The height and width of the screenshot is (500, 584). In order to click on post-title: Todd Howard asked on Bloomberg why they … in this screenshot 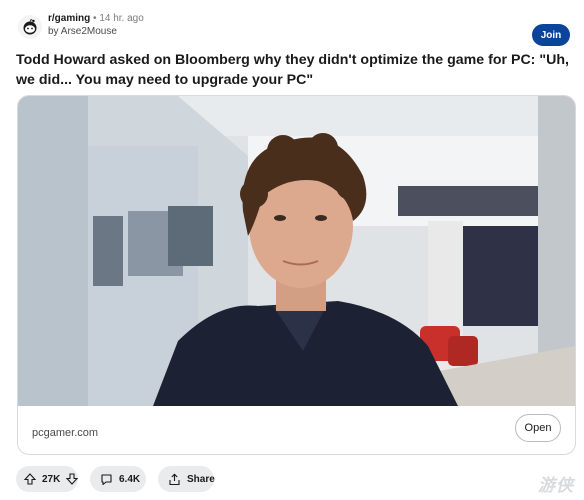, I will do `click(296, 70)`.